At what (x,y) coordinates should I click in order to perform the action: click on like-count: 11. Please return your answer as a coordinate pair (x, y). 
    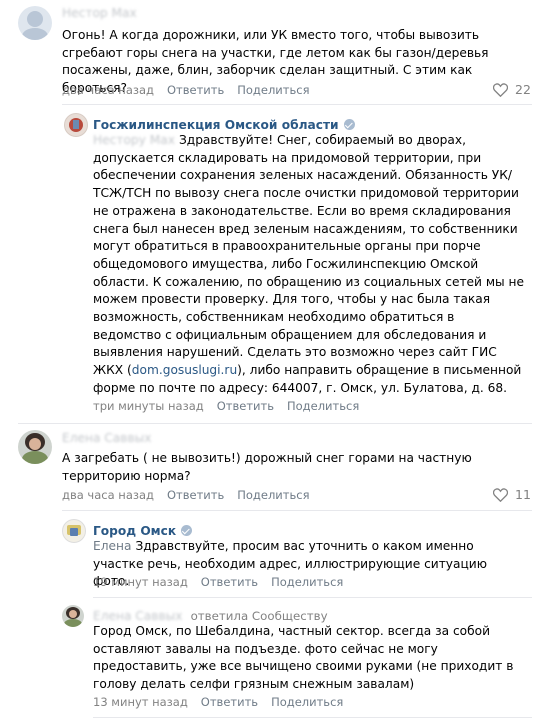
    Looking at the image, I should click on (523, 494).